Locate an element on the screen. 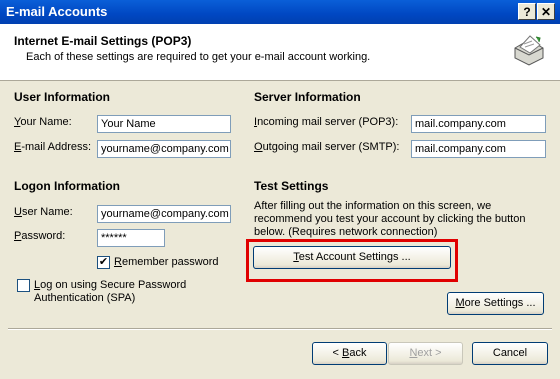 The image size is (560, 379). title-bar: E-mail Accounts ? ✕ is located at coordinates (280, 12).